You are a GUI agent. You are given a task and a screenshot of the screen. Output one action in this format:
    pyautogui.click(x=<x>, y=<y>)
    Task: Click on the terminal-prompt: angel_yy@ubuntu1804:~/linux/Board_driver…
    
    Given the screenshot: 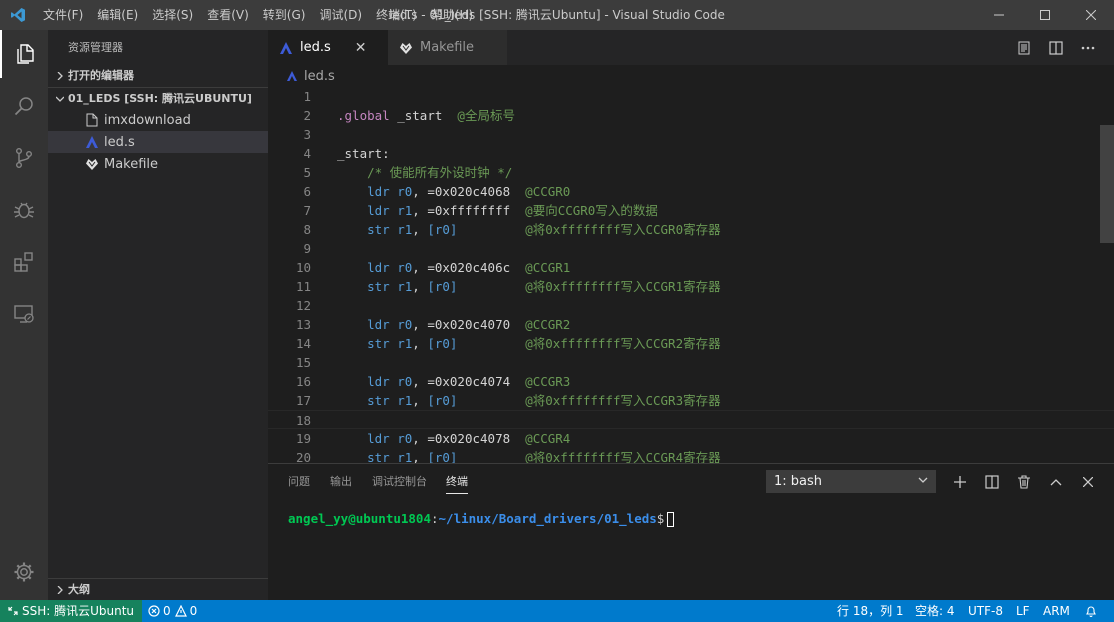 What is the action you would take?
    pyautogui.click(x=481, y=519)
    